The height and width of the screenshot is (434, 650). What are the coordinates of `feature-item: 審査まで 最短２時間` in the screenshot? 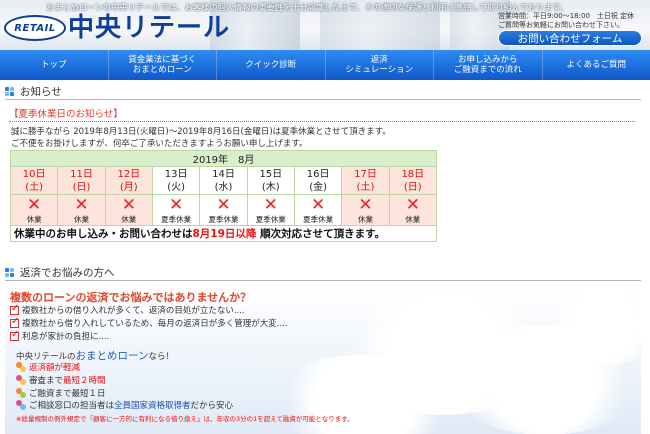 It's located at (61, 380).